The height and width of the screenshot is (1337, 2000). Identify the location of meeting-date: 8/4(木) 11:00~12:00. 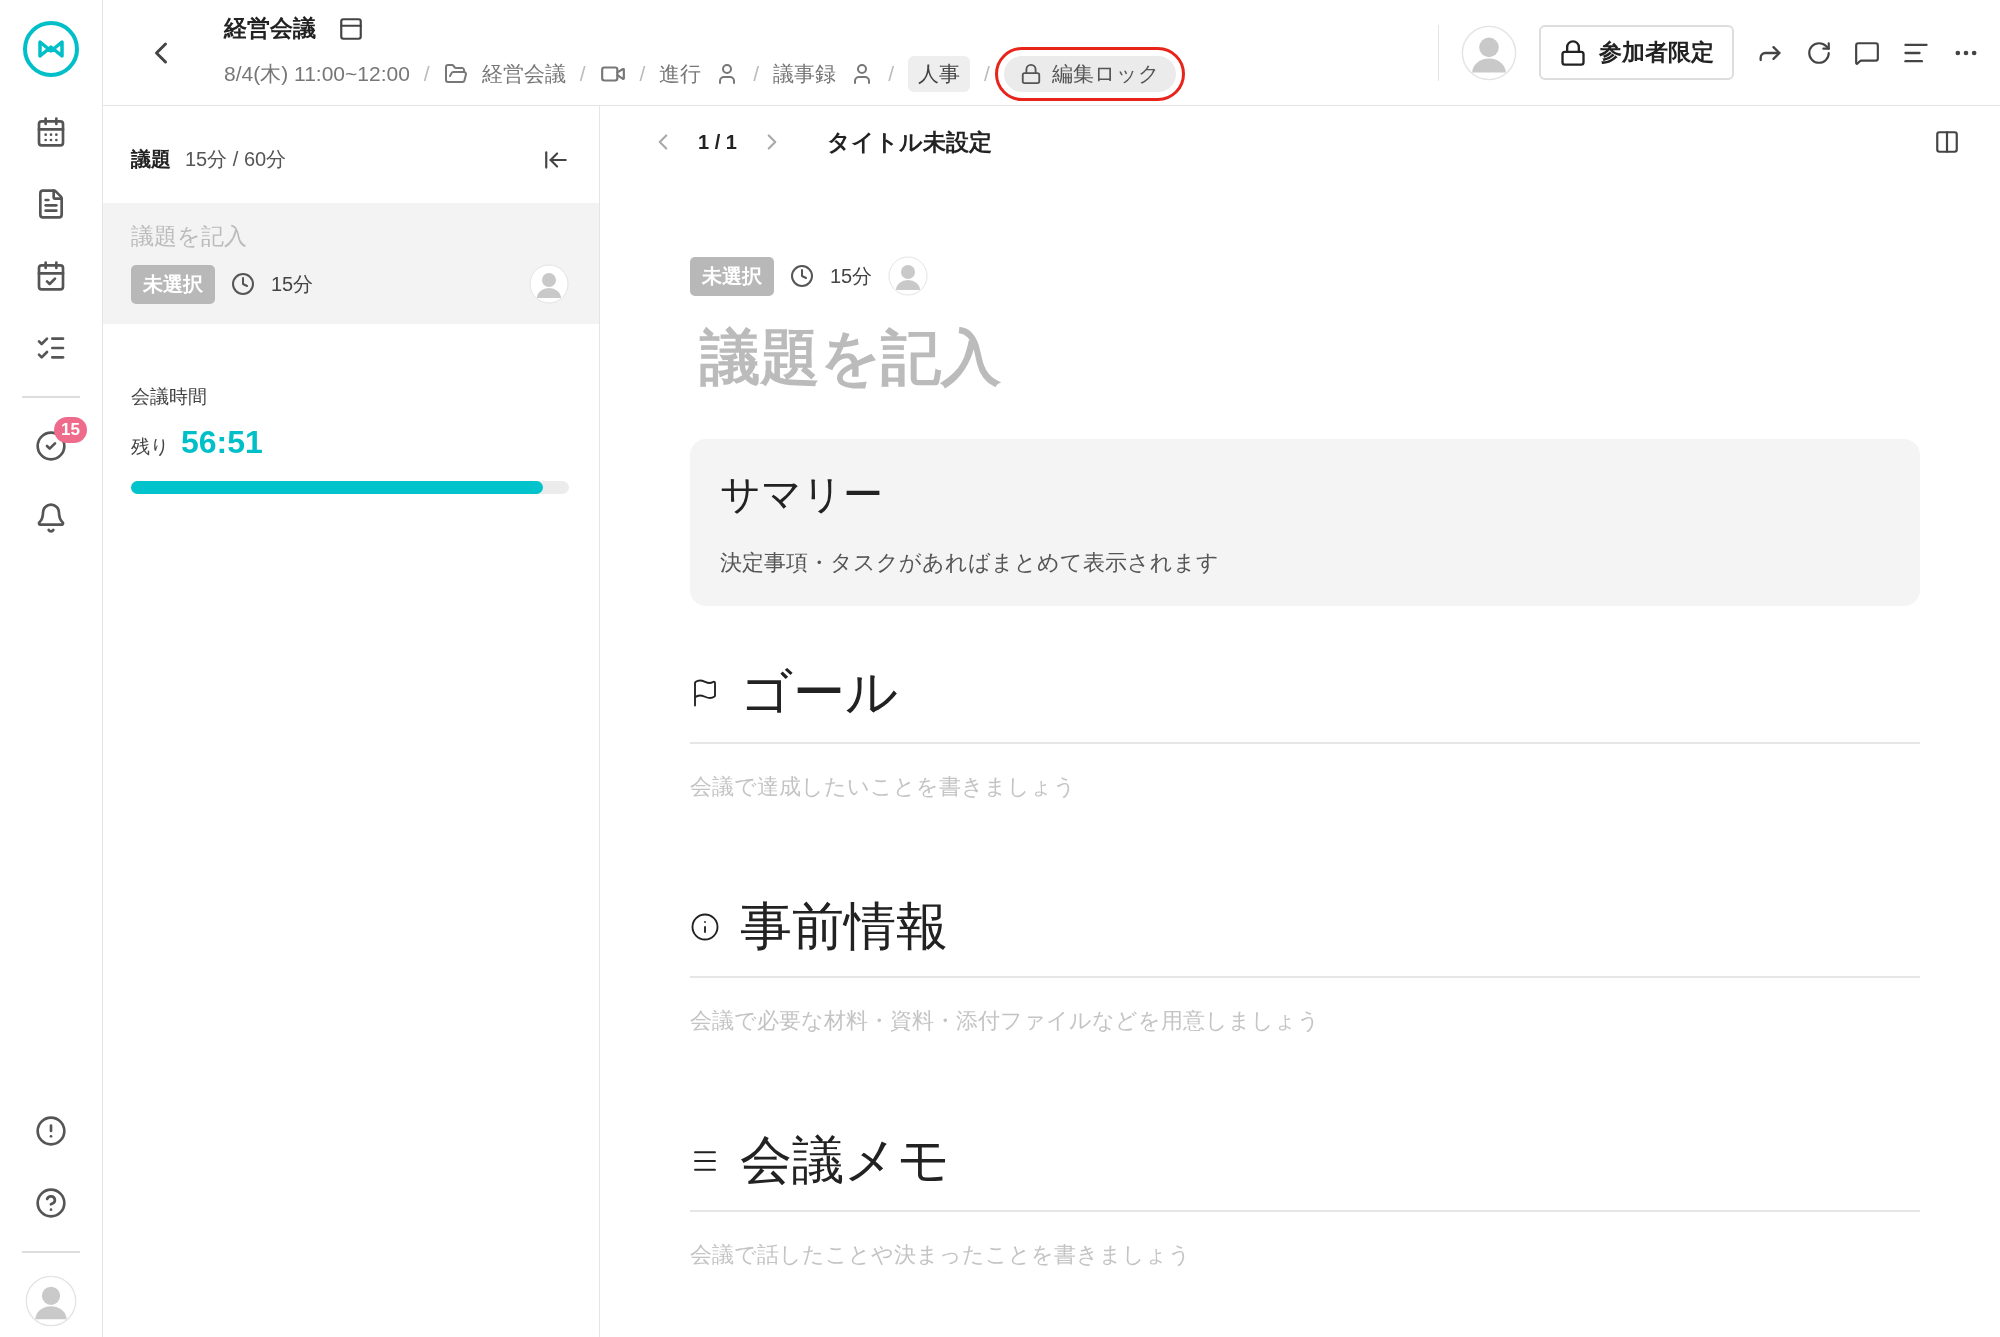
(317, 74).